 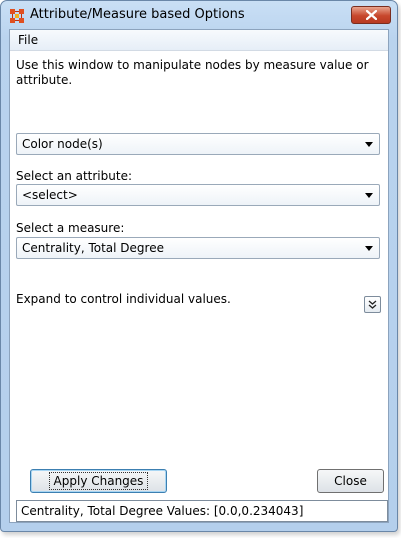 I want to click on menu-file: File, so click(x=28, y=40).